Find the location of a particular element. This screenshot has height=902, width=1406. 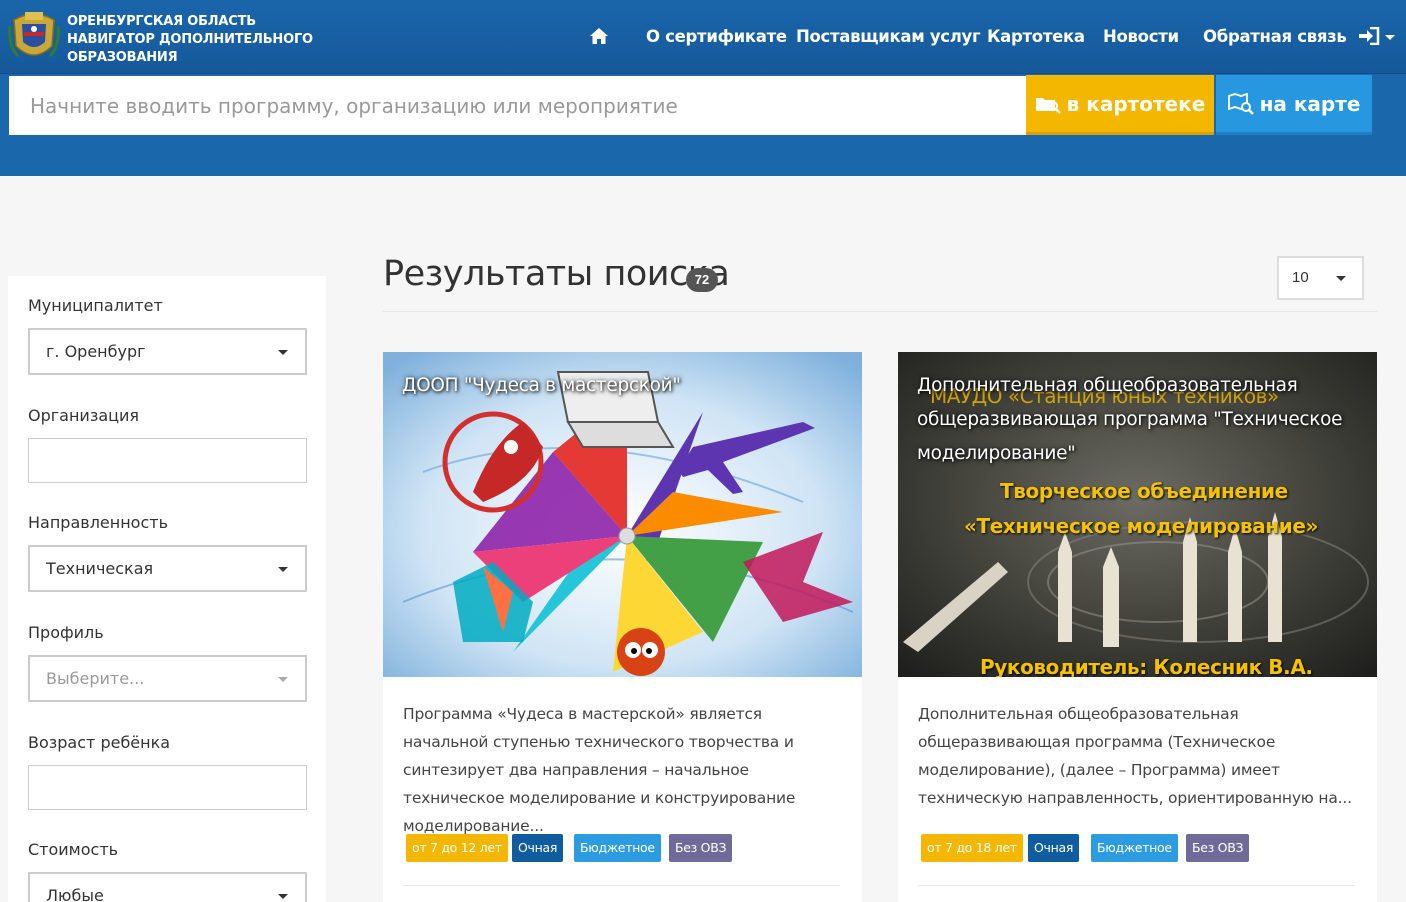

per-page-select: 10 is located at coordinates (1320, 278).